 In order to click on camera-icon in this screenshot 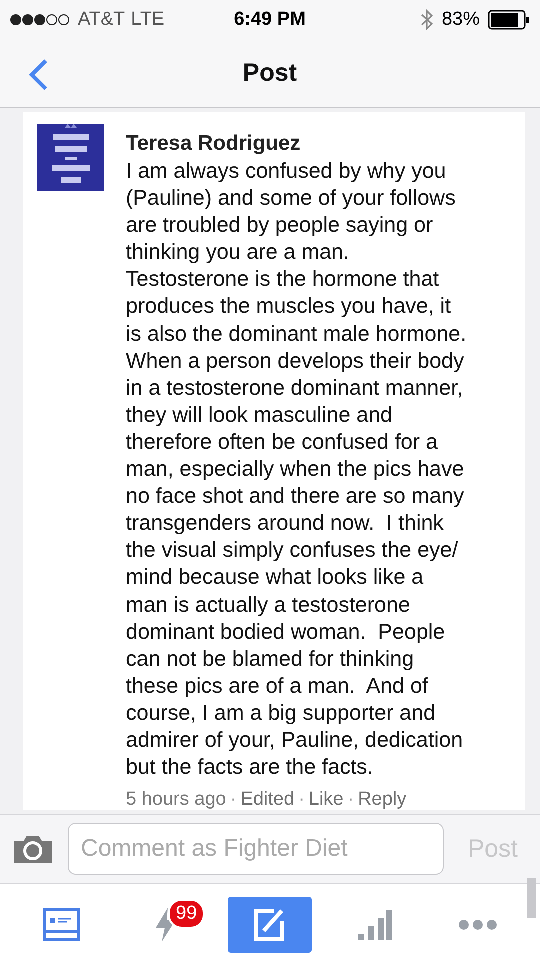, I will do `click(33, 849)`.